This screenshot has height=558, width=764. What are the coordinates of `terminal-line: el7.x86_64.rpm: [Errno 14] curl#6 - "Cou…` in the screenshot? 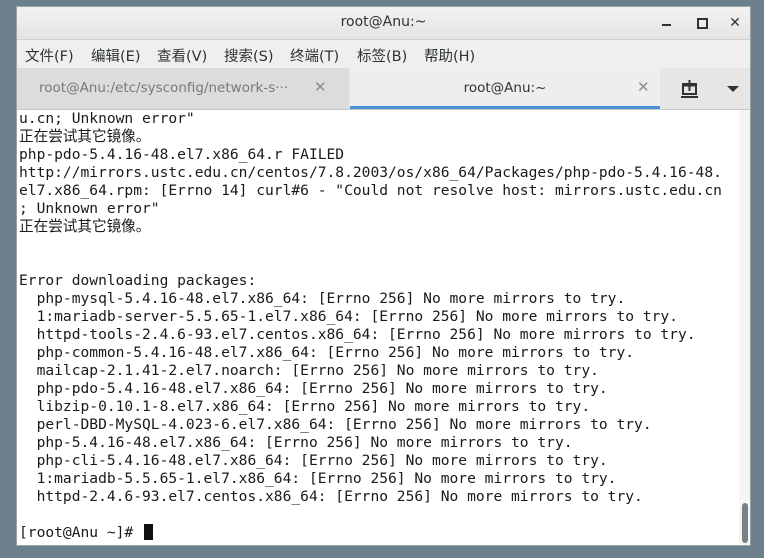 It's located at (370, 190).